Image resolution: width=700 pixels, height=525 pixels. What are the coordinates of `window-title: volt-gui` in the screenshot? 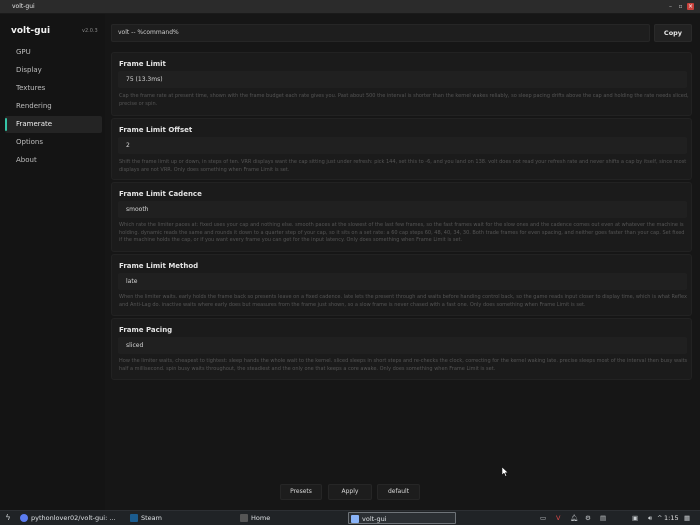 It's located at (23, 6).